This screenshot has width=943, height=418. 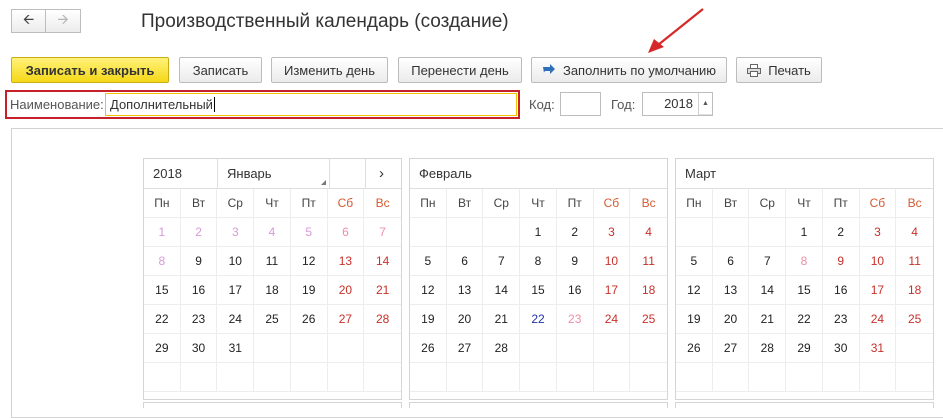 What do you see at coordinates (220, 70) in the screenshot?
I see `save-button: Записать` at bounding box center [220, 70].